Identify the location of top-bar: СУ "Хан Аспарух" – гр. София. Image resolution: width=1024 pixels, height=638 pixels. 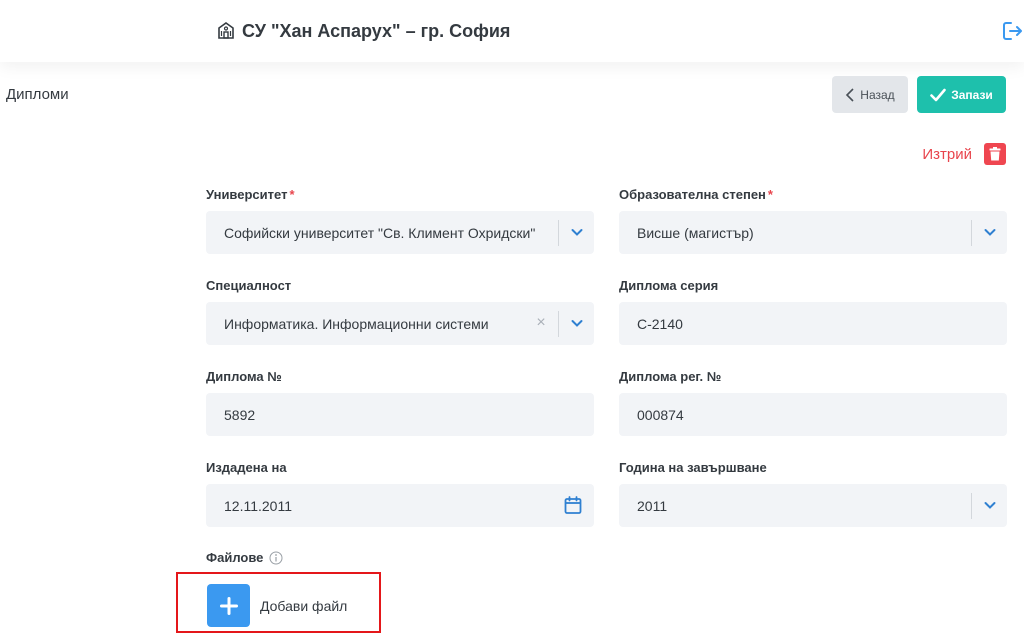
(512, 31).